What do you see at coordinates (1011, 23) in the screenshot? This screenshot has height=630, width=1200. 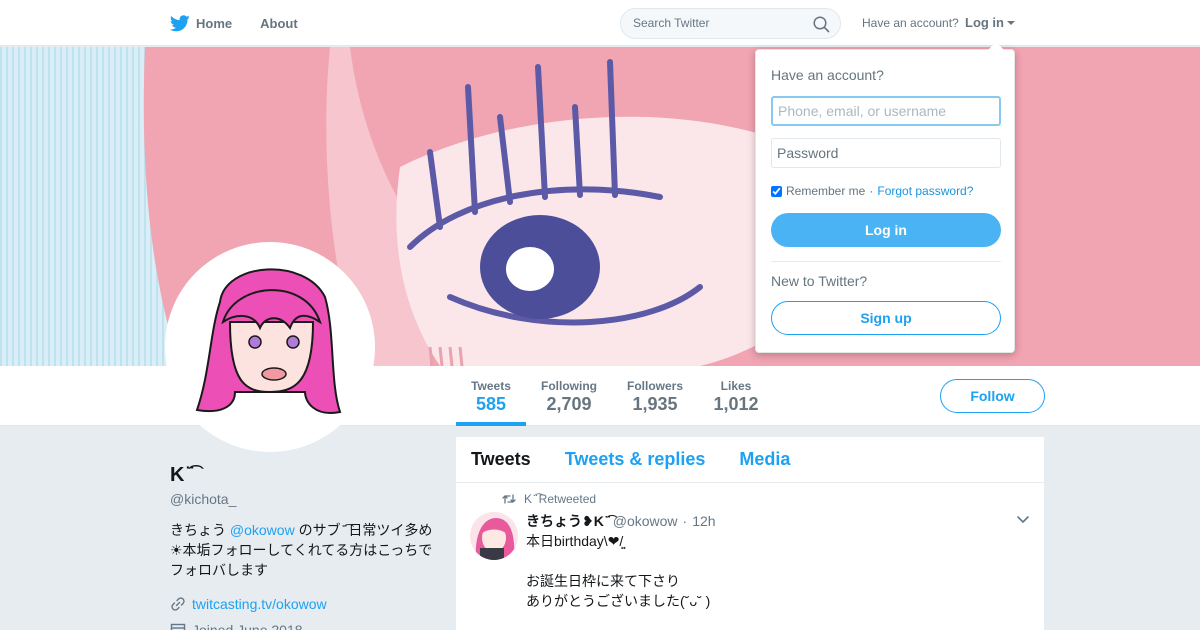 I see `caret-down-icon` at bounding box center [1011, 23].